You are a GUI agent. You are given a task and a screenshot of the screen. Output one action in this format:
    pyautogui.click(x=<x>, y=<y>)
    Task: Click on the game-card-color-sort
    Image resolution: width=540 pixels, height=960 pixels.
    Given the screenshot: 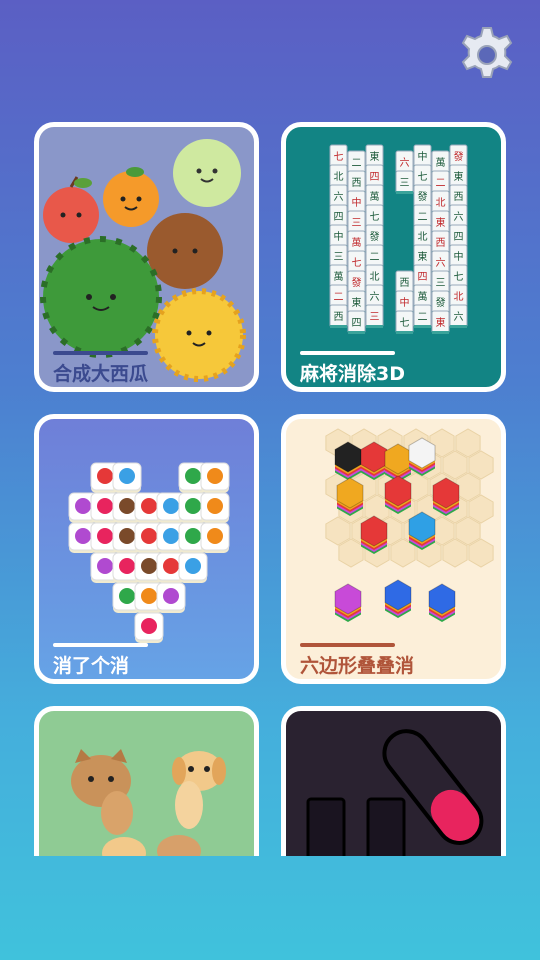 What is the action you would take?
    pyautogui.click(x=393, y=781)
    